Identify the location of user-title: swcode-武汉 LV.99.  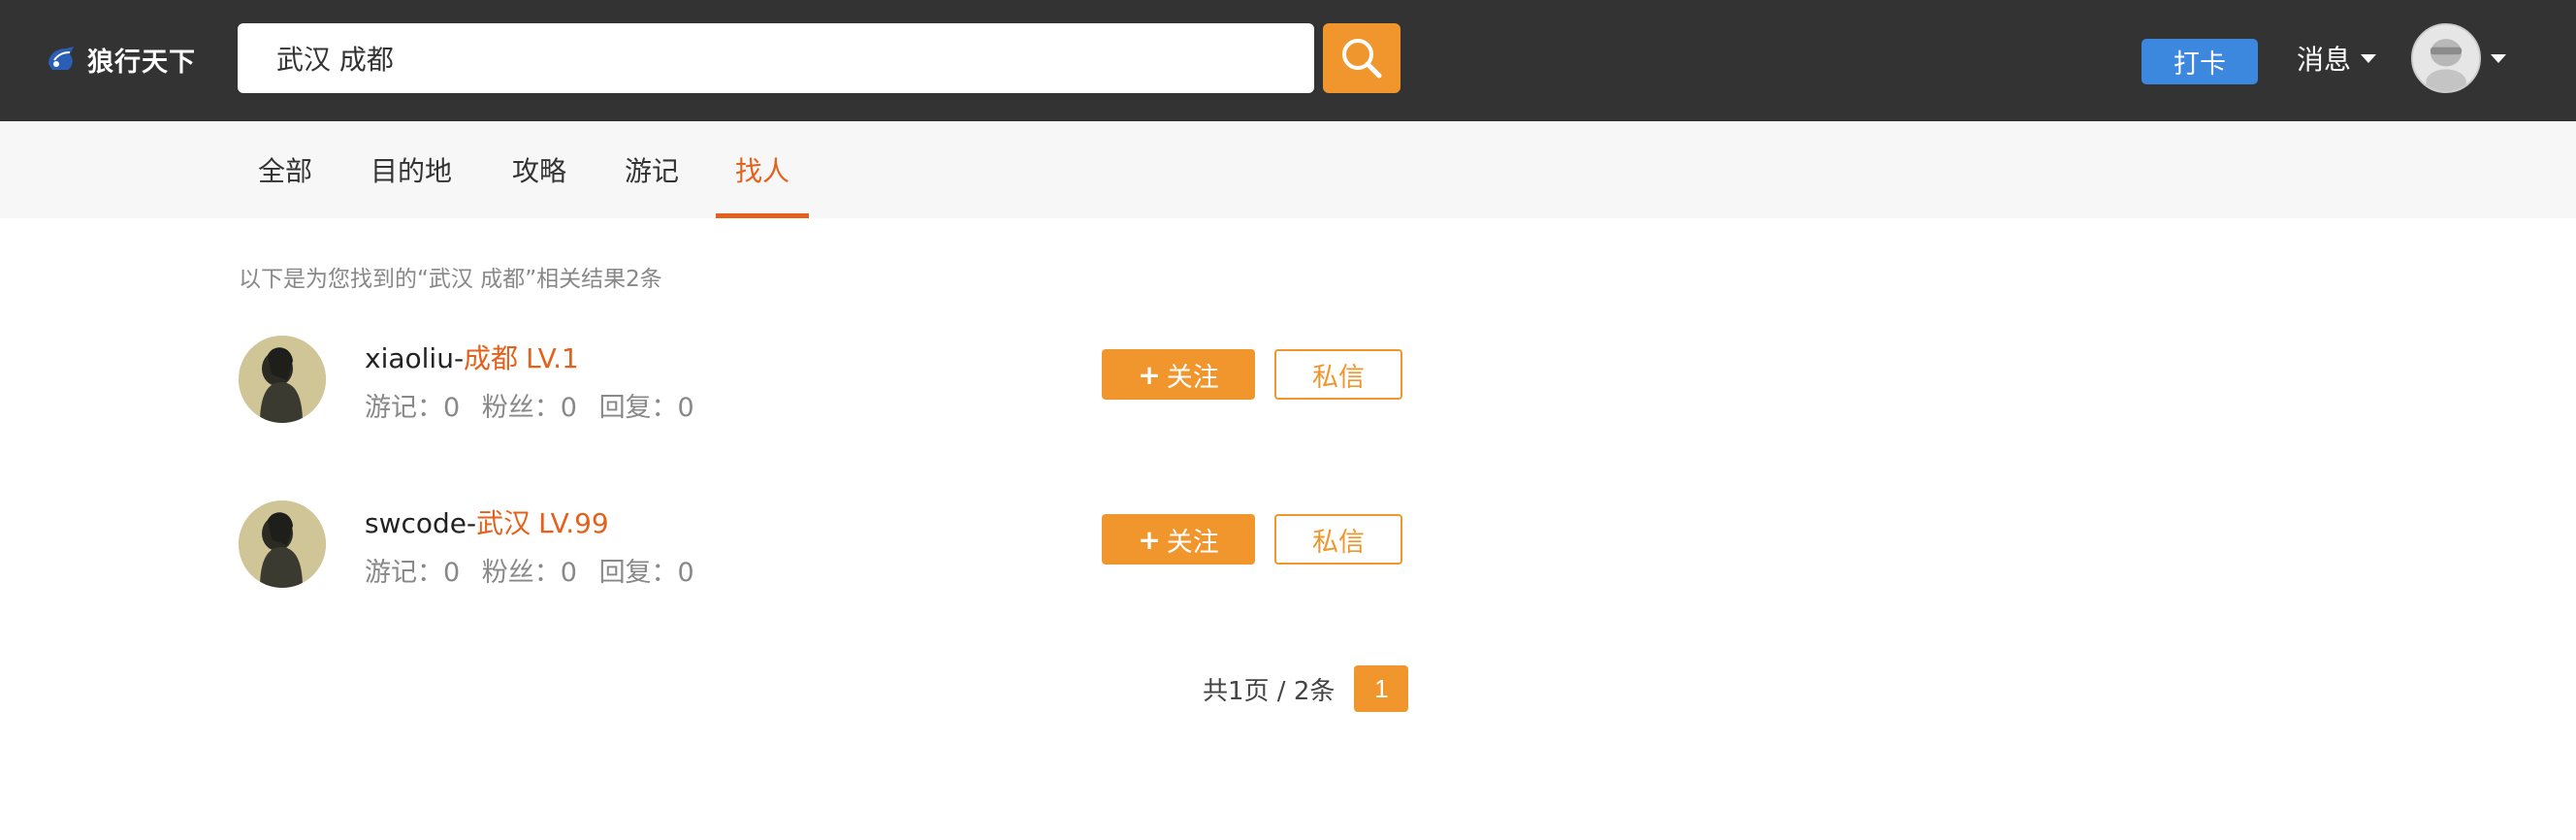
(487, 521).